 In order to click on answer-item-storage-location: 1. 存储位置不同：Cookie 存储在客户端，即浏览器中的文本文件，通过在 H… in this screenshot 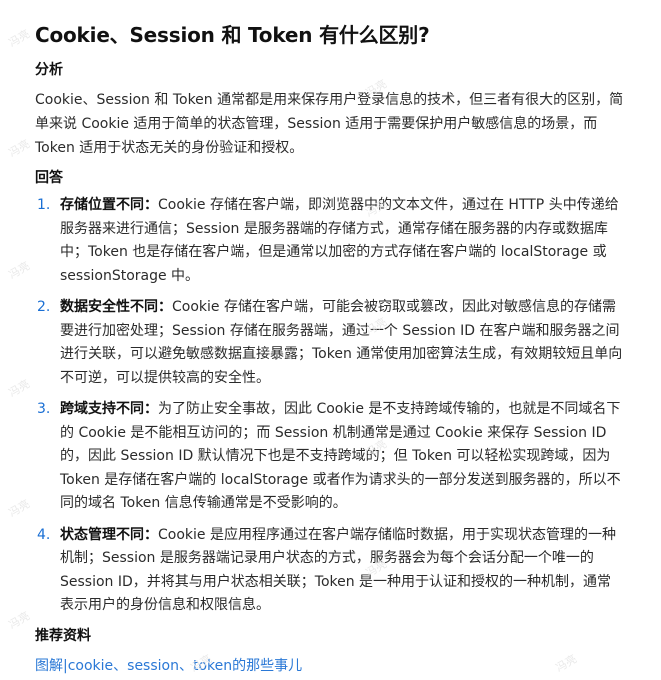, I will do `click(330, 241)`.